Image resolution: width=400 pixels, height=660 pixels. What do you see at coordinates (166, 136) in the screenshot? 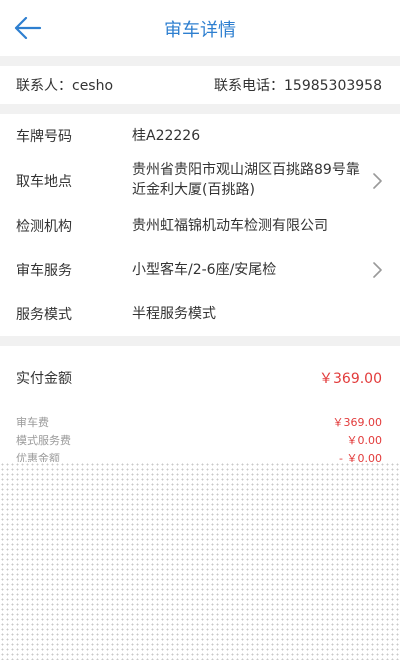
I see `detail-value: 桂A22226` at bounding box center [166, 136].